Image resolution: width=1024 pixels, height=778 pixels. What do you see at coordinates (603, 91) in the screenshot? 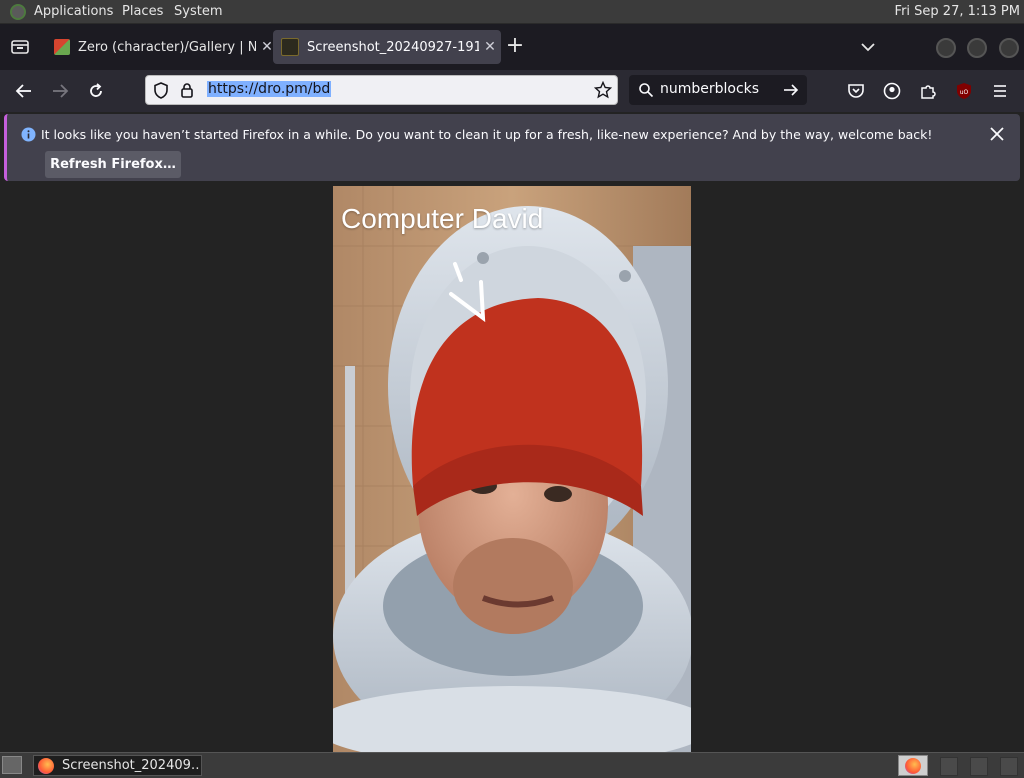
I see `bookmark-star-icon` at bounding box center [603, 91].